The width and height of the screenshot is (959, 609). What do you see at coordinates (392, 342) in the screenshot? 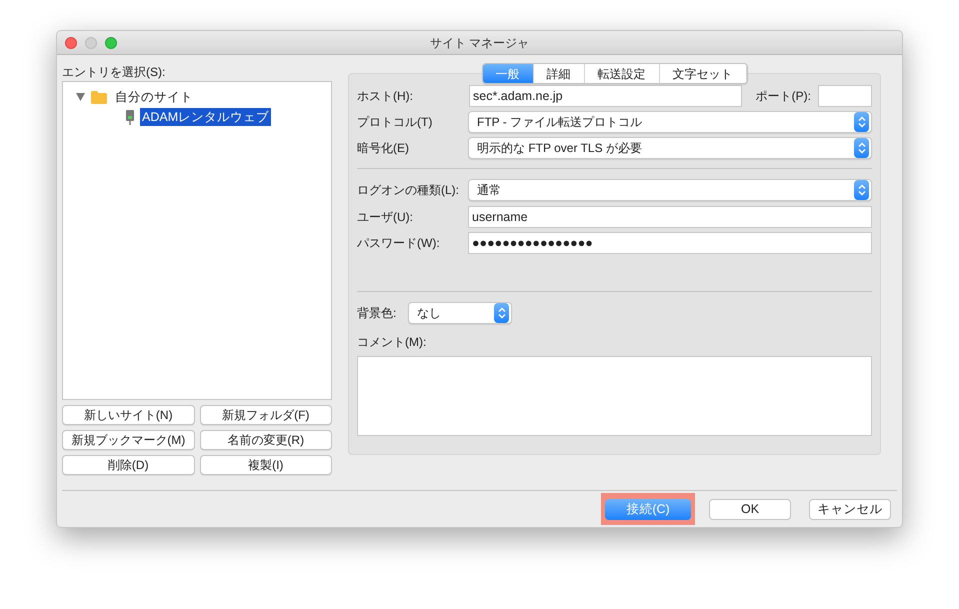
I see `field-label: コメント(M):` at bounding box center [392, 342].